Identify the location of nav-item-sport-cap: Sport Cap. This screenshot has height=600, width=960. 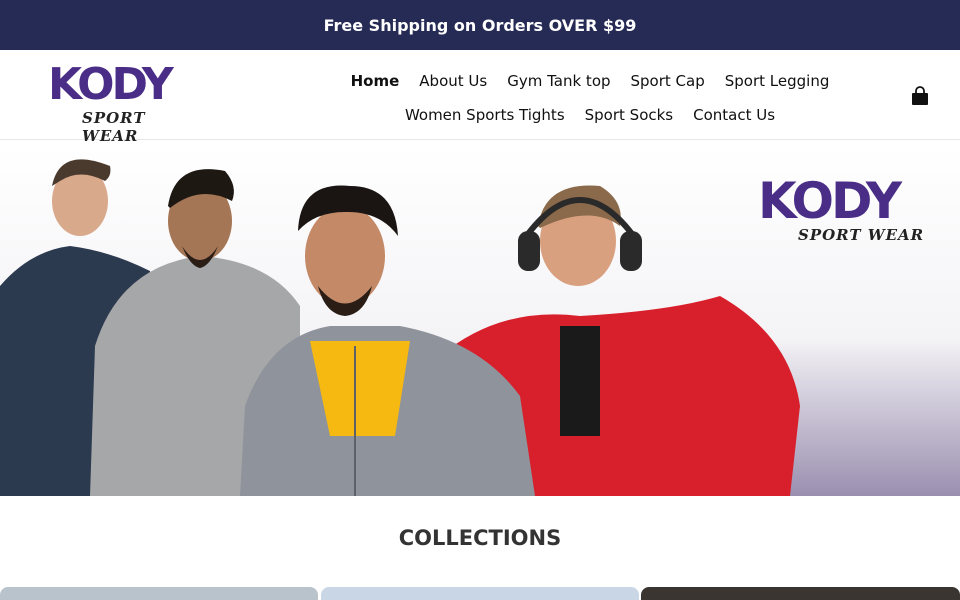
(668, 81).